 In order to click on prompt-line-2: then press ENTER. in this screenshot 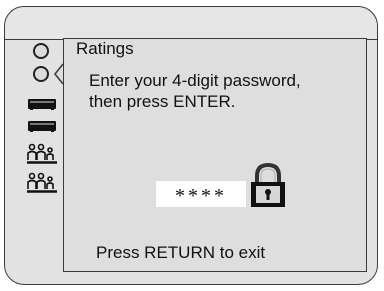, I will do `click(162, 101)`.